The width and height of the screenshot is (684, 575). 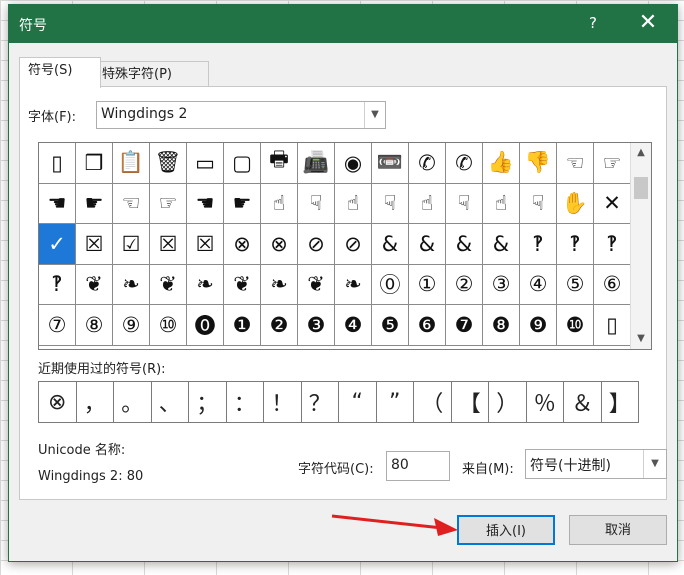 What do you see at coordinates (279, 325) in the screenshot?
I see `symbol-cell: ❷` at bounding box center [279, 325].